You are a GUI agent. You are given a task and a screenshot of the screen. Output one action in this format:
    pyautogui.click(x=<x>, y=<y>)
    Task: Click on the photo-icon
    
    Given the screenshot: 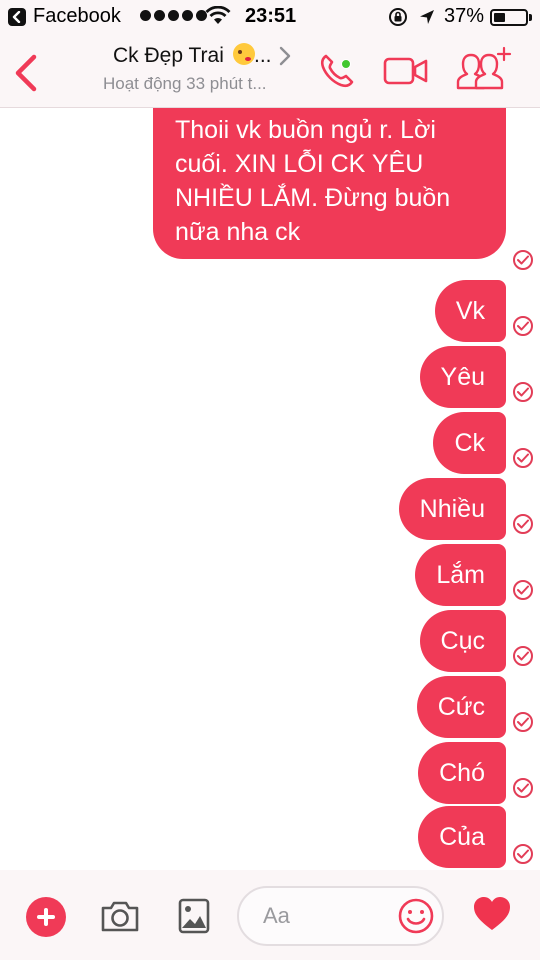 What is the action you would take?
    pyautogui.click(x=194, y=916)
    